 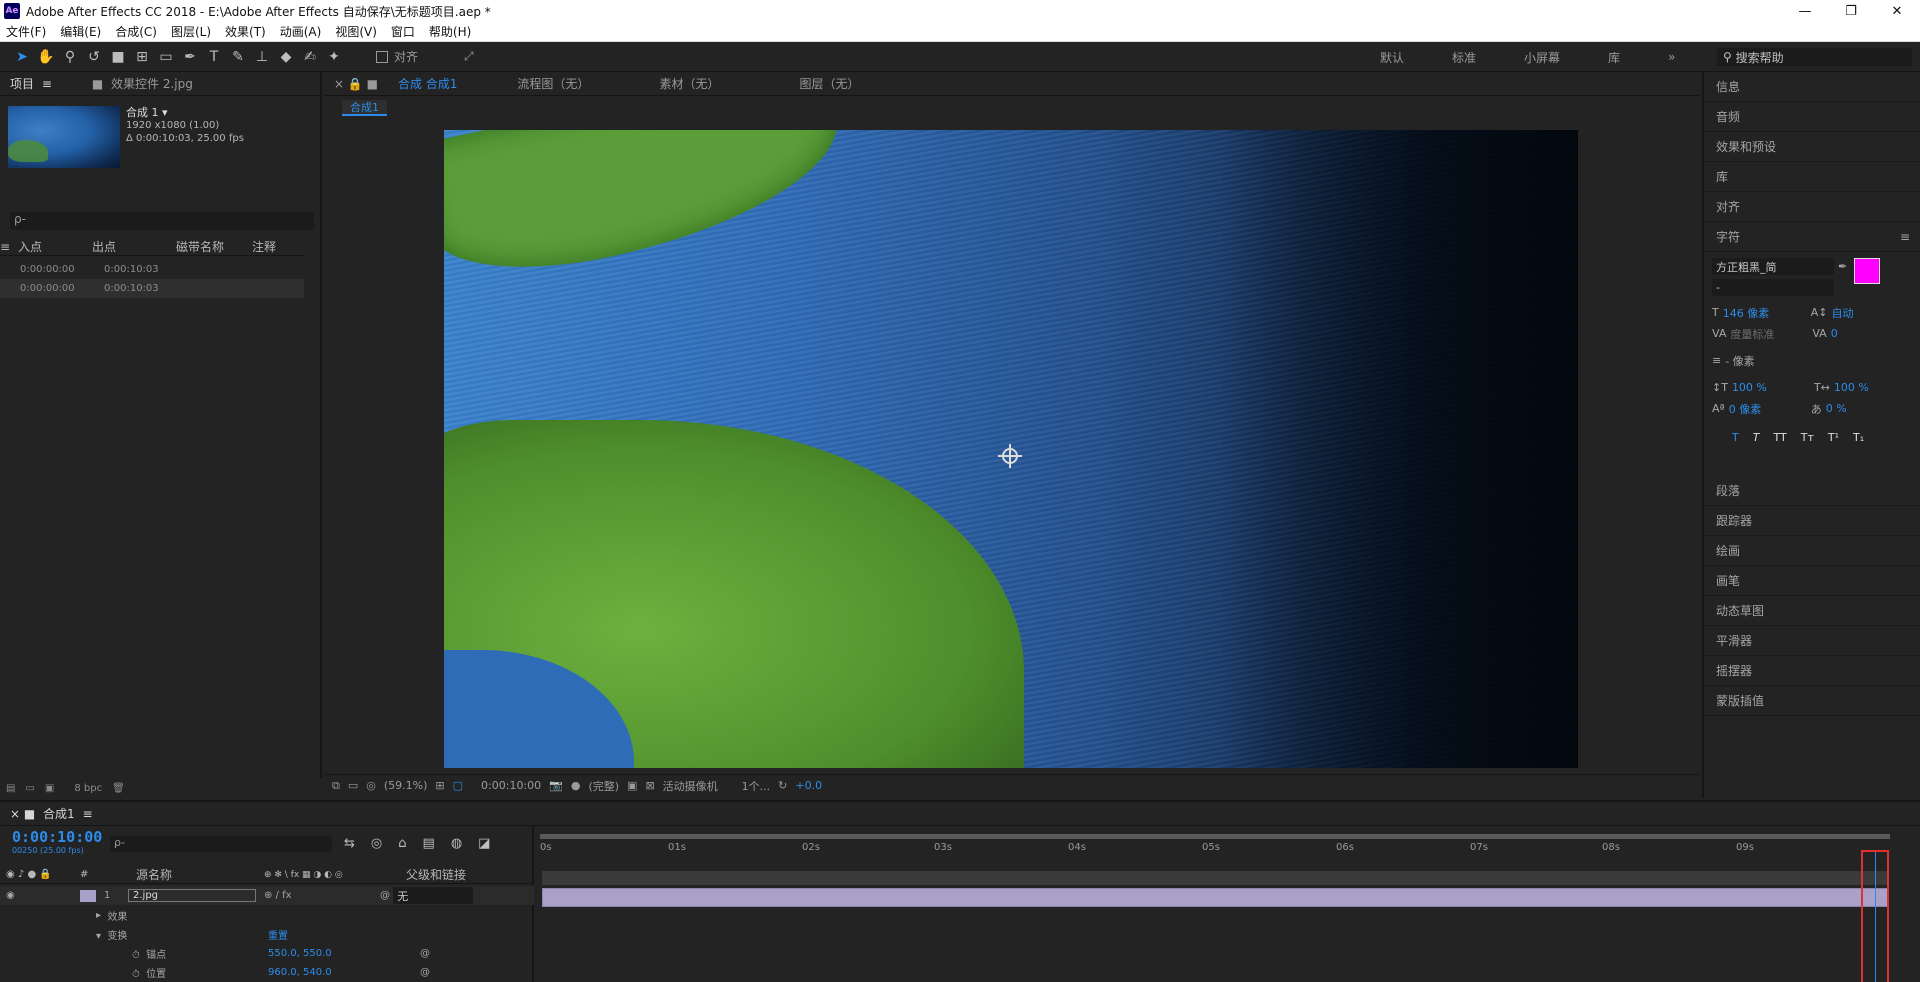 What do you see at coordinates (191, 31) in the screenshot?
I see `menu-layer: 图层(L)` at bounding box center [191, 31].